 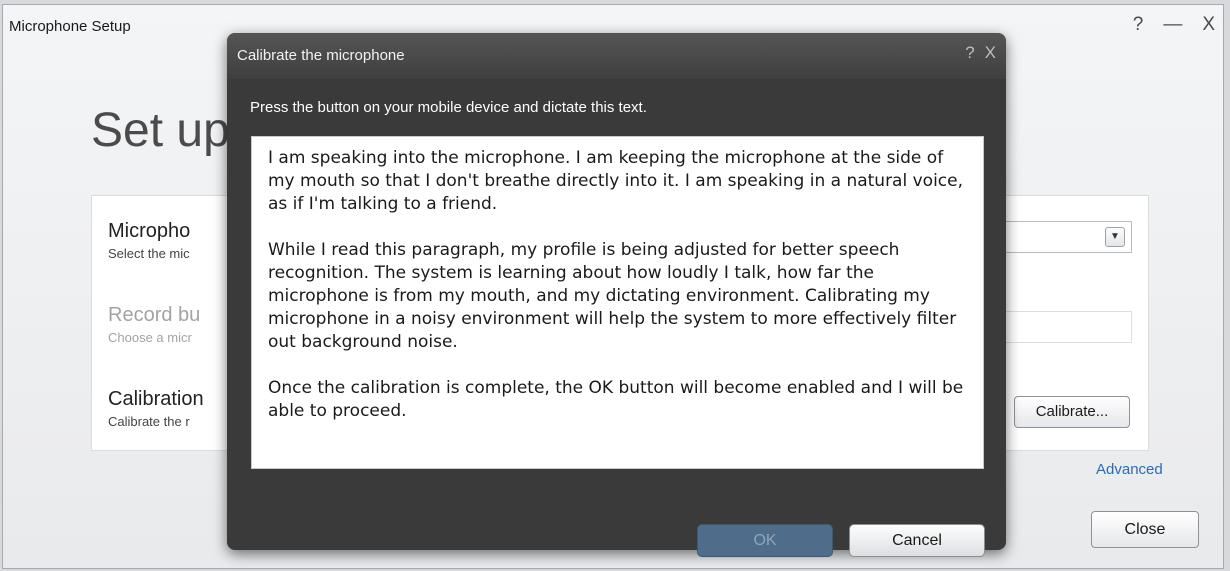 I want to click on advanced-link: Advanced, so click(x=1129, y=469).